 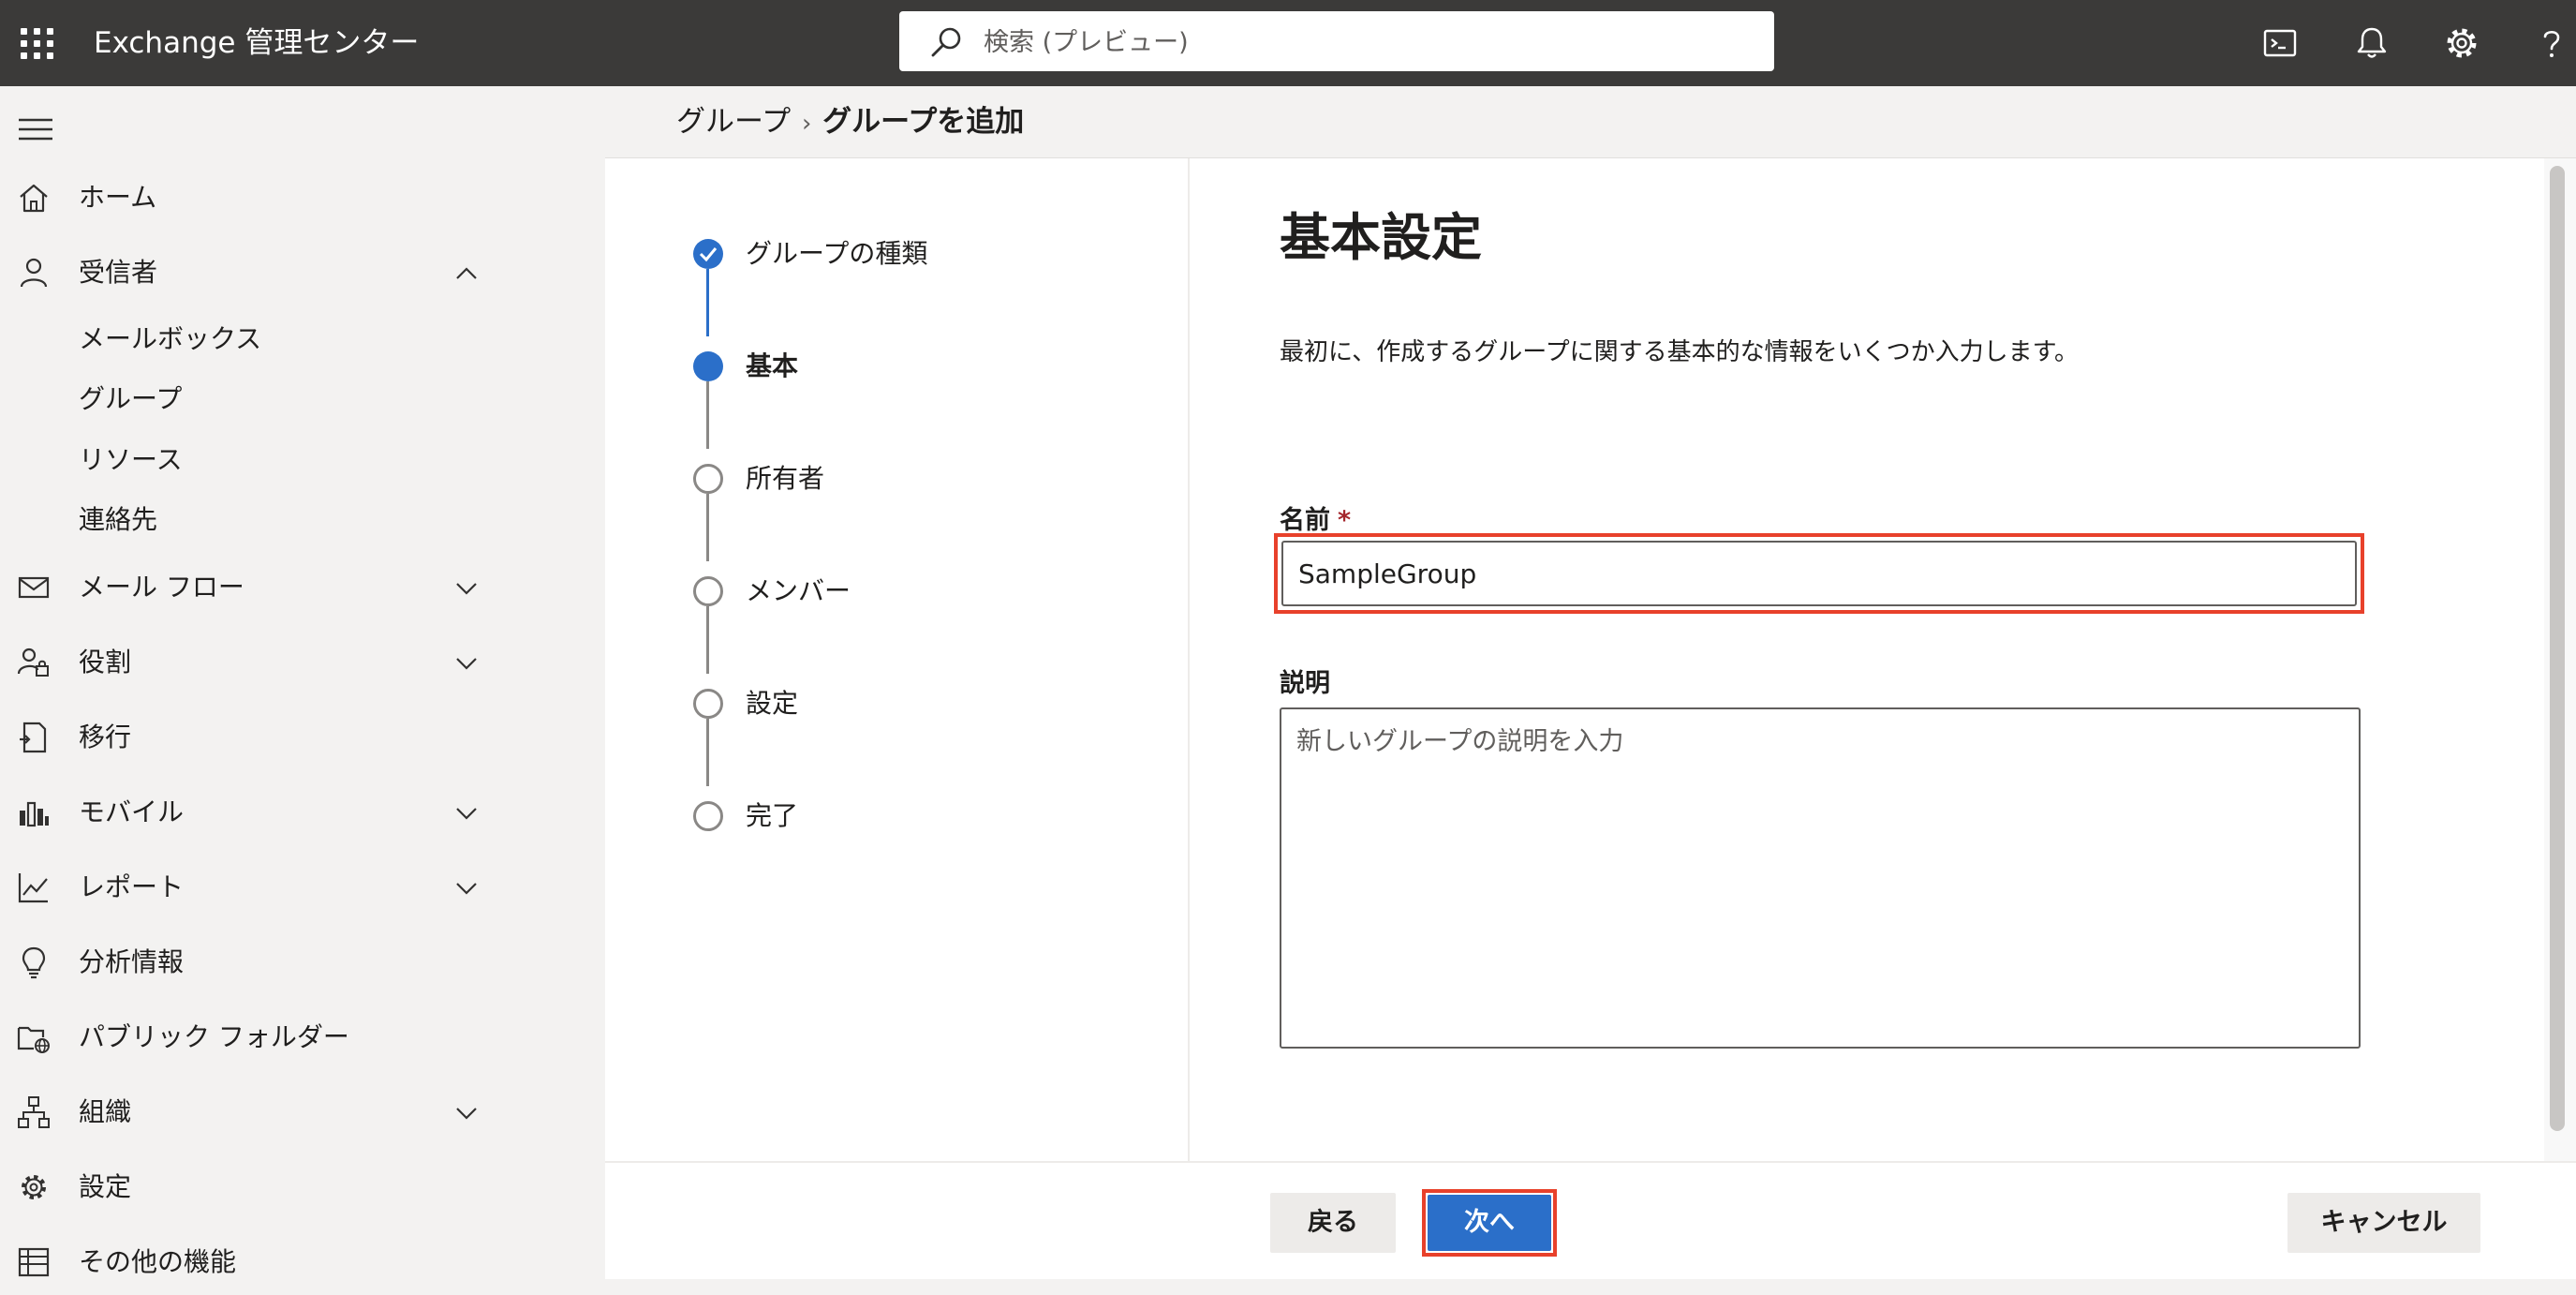 What do you see at coordinates (131, 399) in the screenshot?
I see `nav-subitem-groups: グループ` at bounding box center [131, 399].